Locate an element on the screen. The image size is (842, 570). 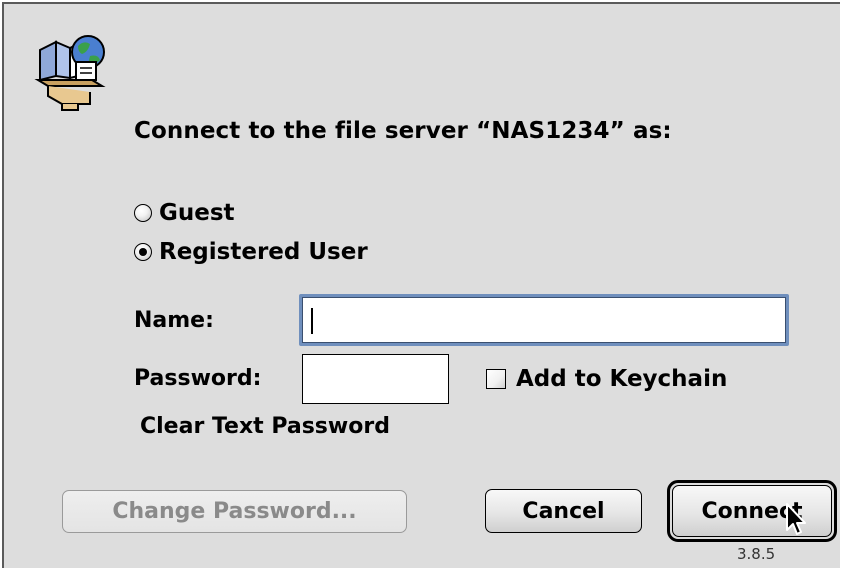
password-field is located at coordinates (375, 379).